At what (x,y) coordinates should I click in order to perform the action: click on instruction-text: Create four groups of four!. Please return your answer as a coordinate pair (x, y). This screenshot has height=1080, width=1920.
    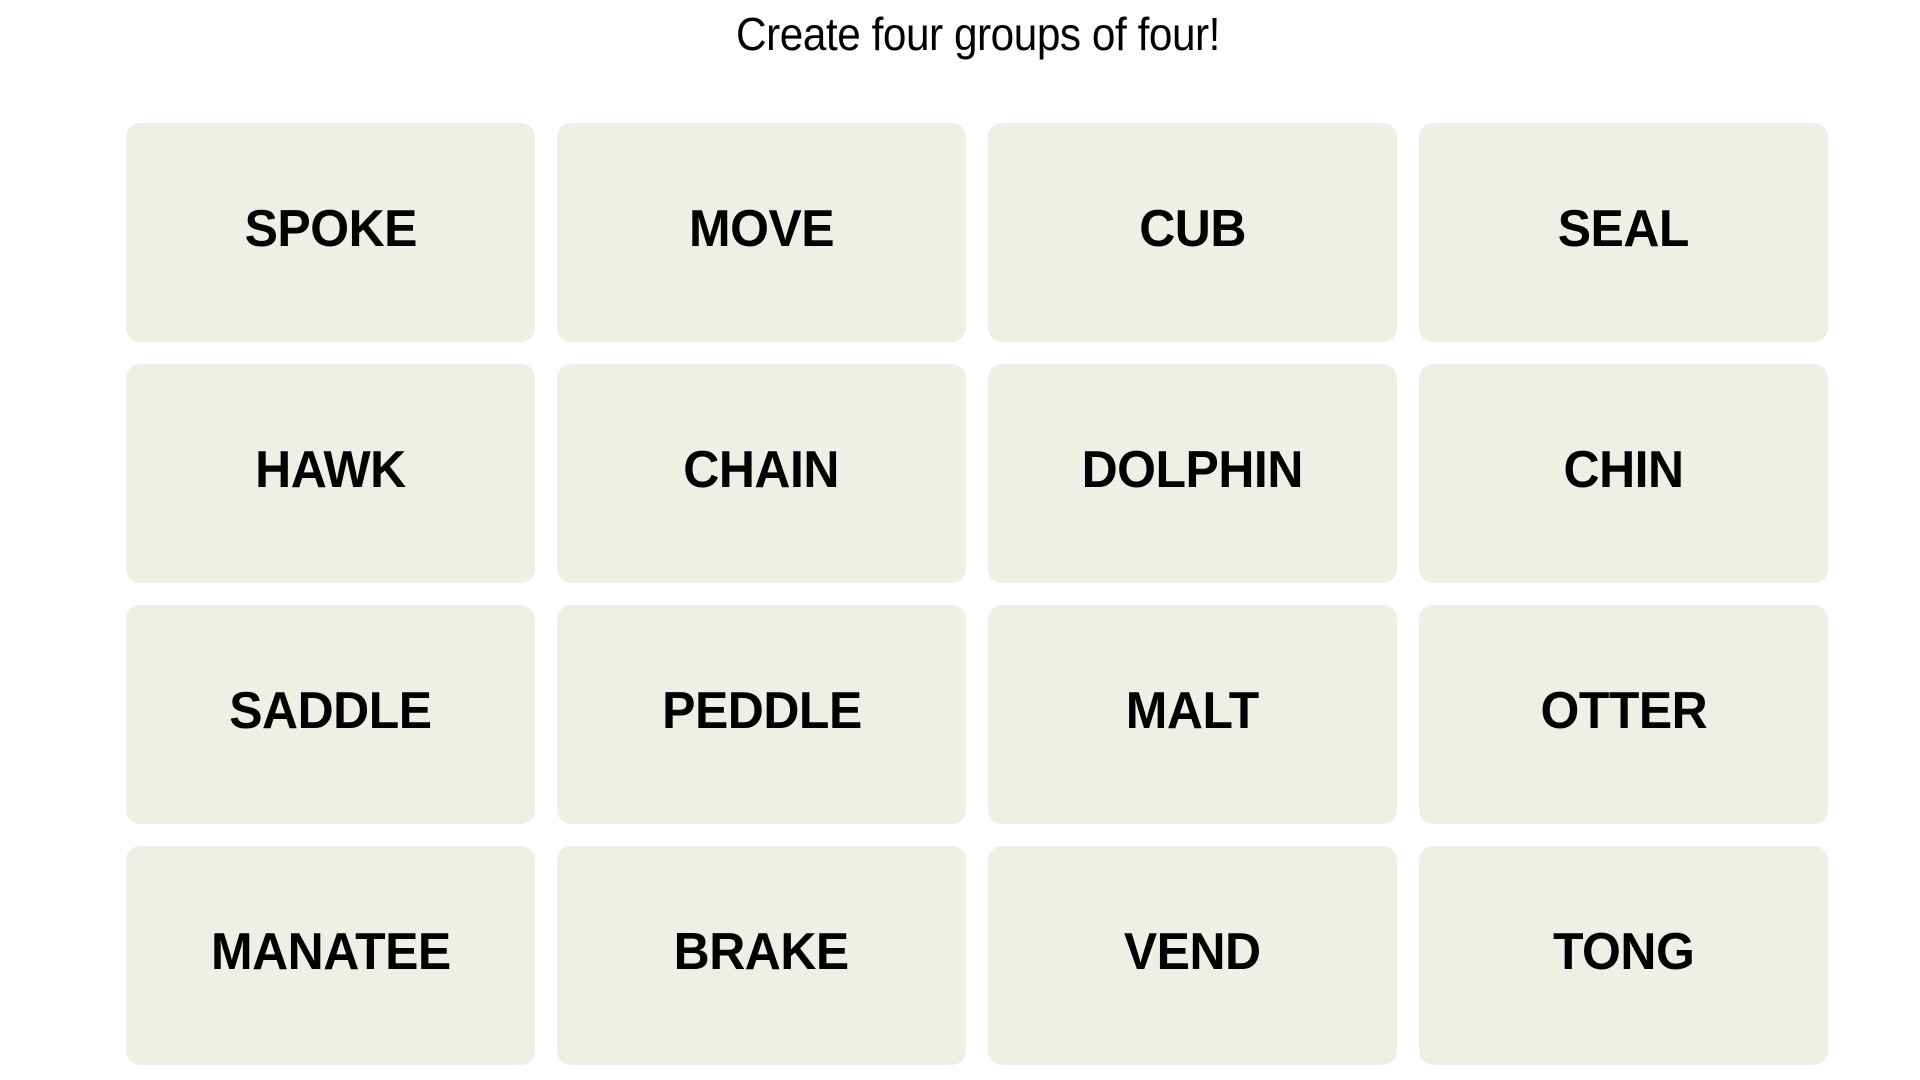
    Looking at the image, I should click on (978, 34).